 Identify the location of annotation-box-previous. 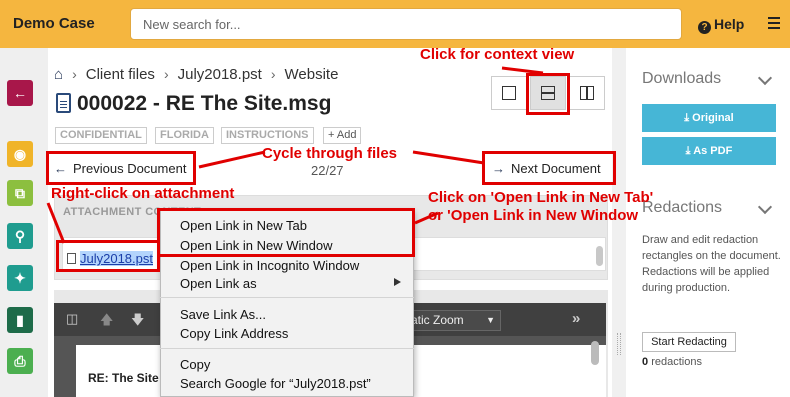
(121, 168).